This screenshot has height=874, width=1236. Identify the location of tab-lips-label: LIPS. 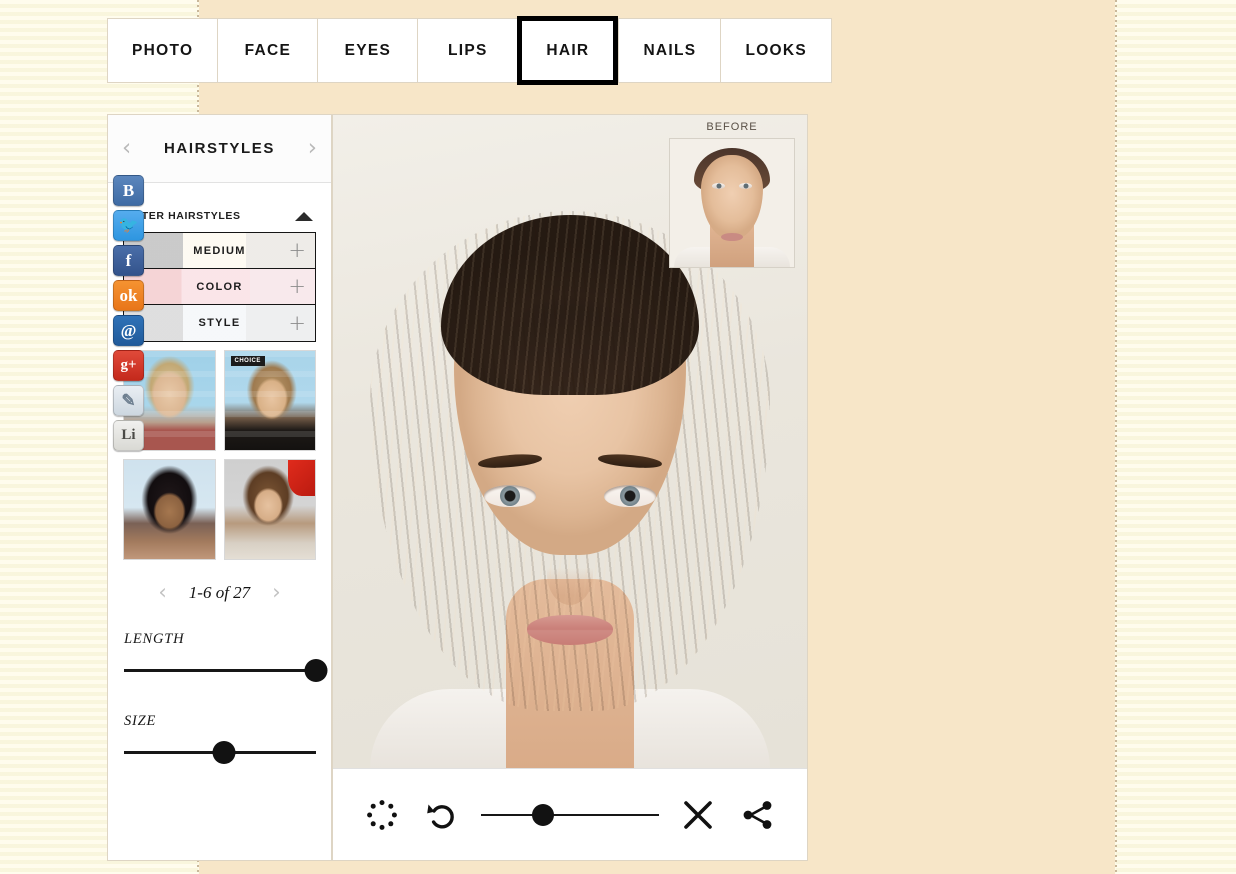
(468, 50).